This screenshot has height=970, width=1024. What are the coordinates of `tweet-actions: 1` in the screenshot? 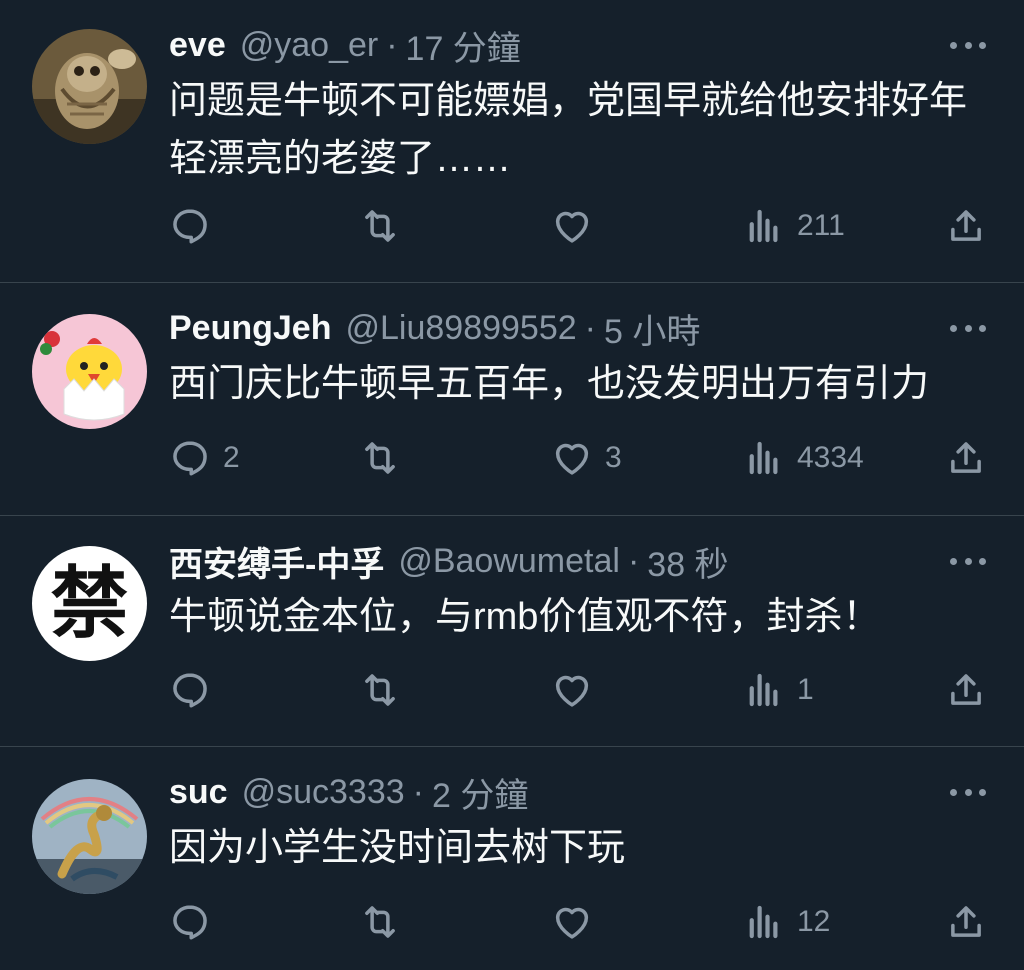 It's located at (579, 690).